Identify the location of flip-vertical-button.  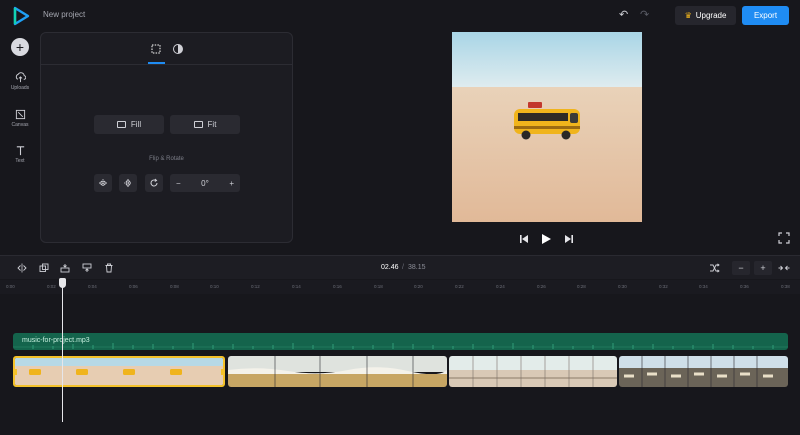
(128, 183).